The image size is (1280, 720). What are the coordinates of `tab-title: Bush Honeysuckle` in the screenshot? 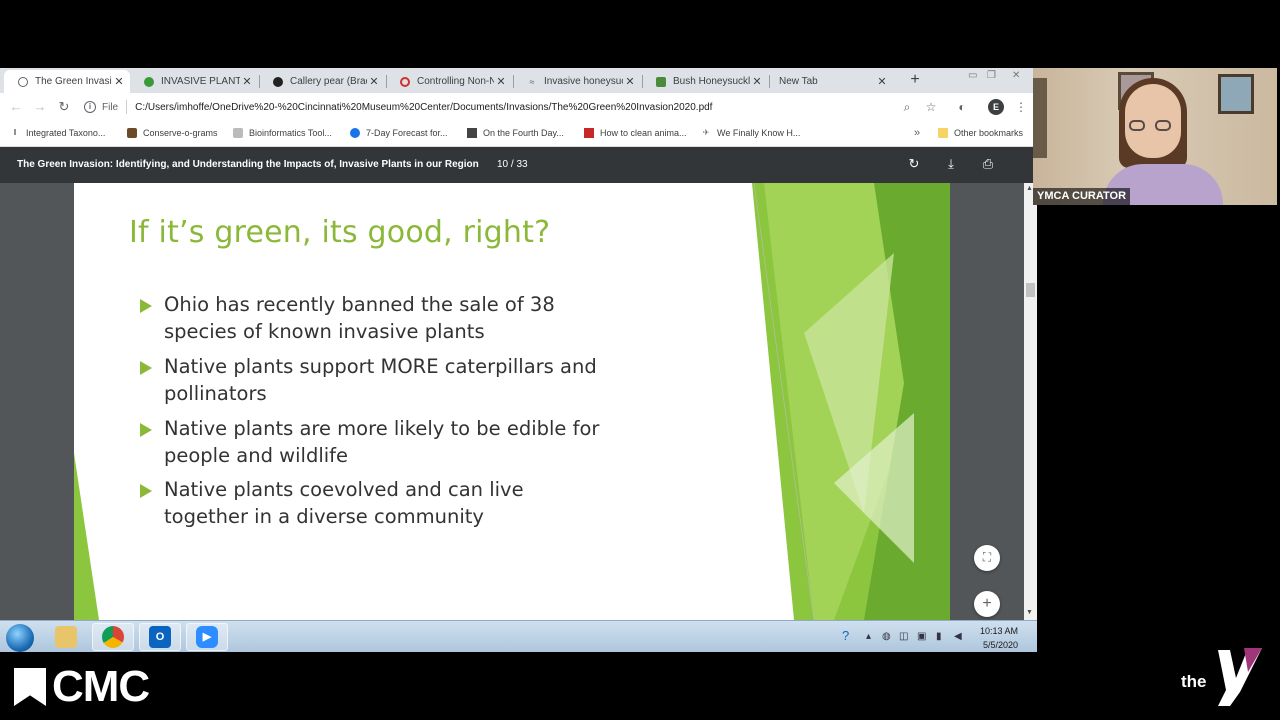 It's located at (711, 81).